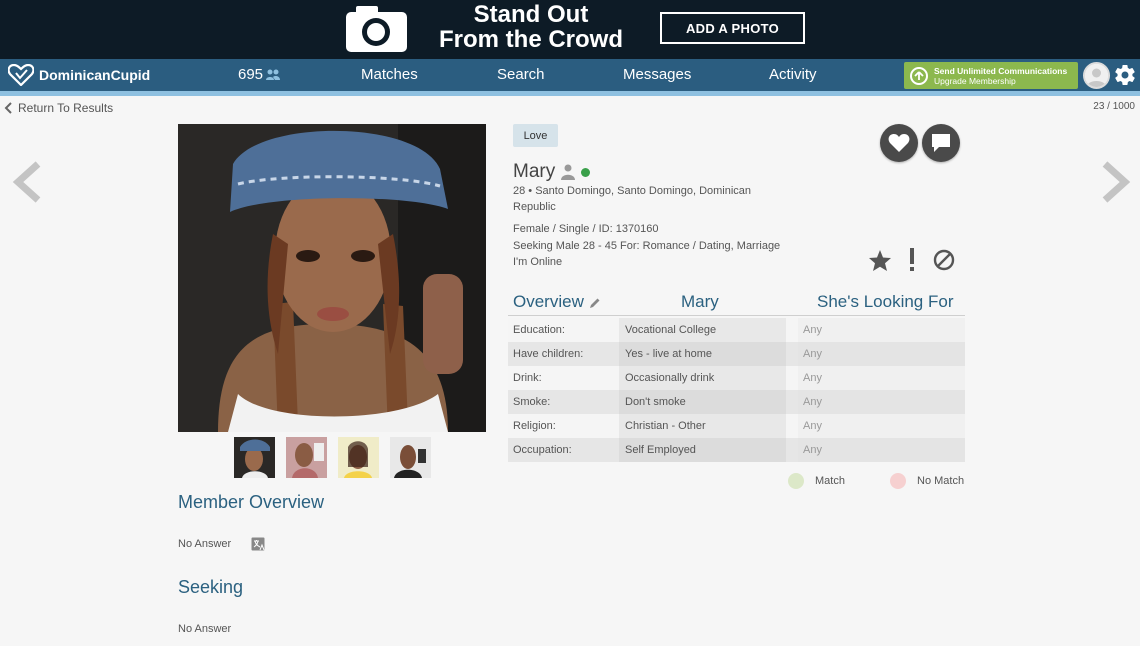 The image size is (1140, 646). I want to click on row-label: Have children:, so click(548, 354).